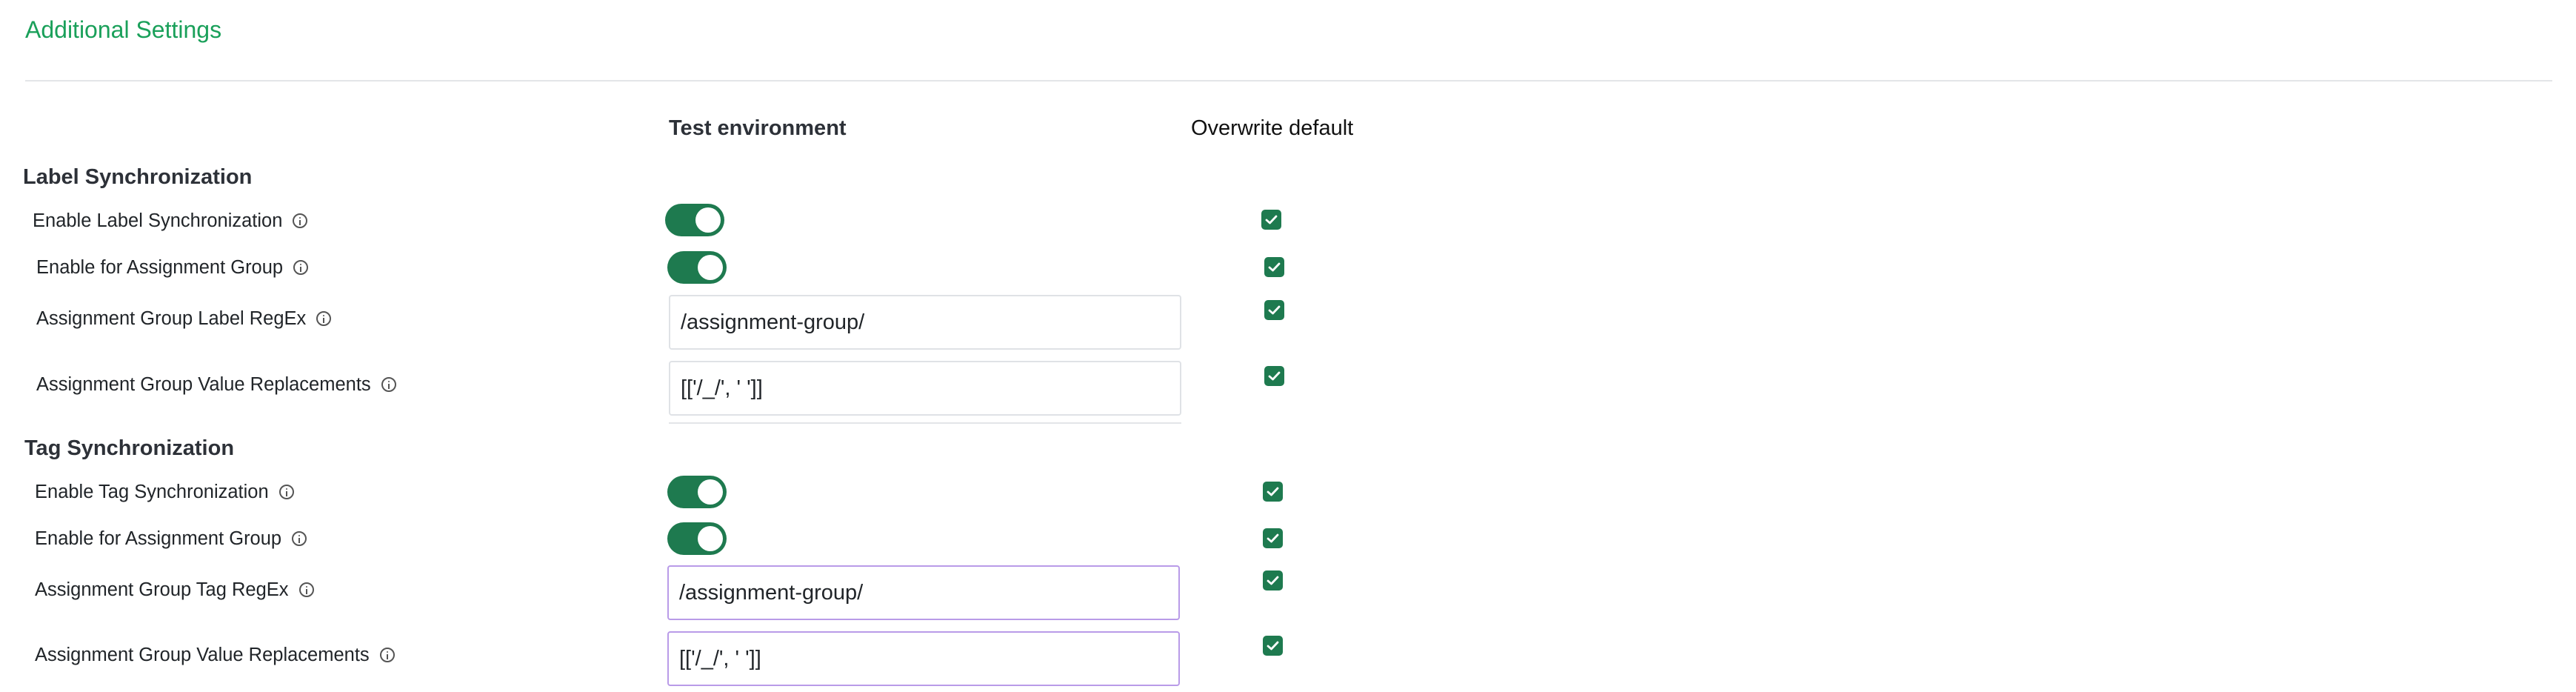  What do you see at coordinates (923, 592) in the screenshot?
I see `input-assignment-group-tag-regex` at bounding box center [923, 592].